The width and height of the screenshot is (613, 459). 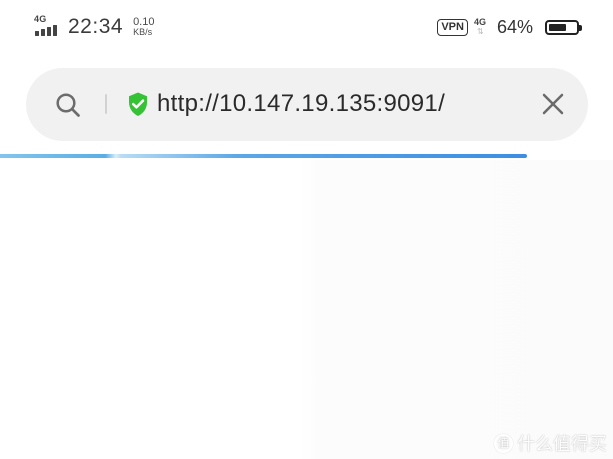 I want to click on data-network-icon: 4G ⇅, so click(x=481, y=27).